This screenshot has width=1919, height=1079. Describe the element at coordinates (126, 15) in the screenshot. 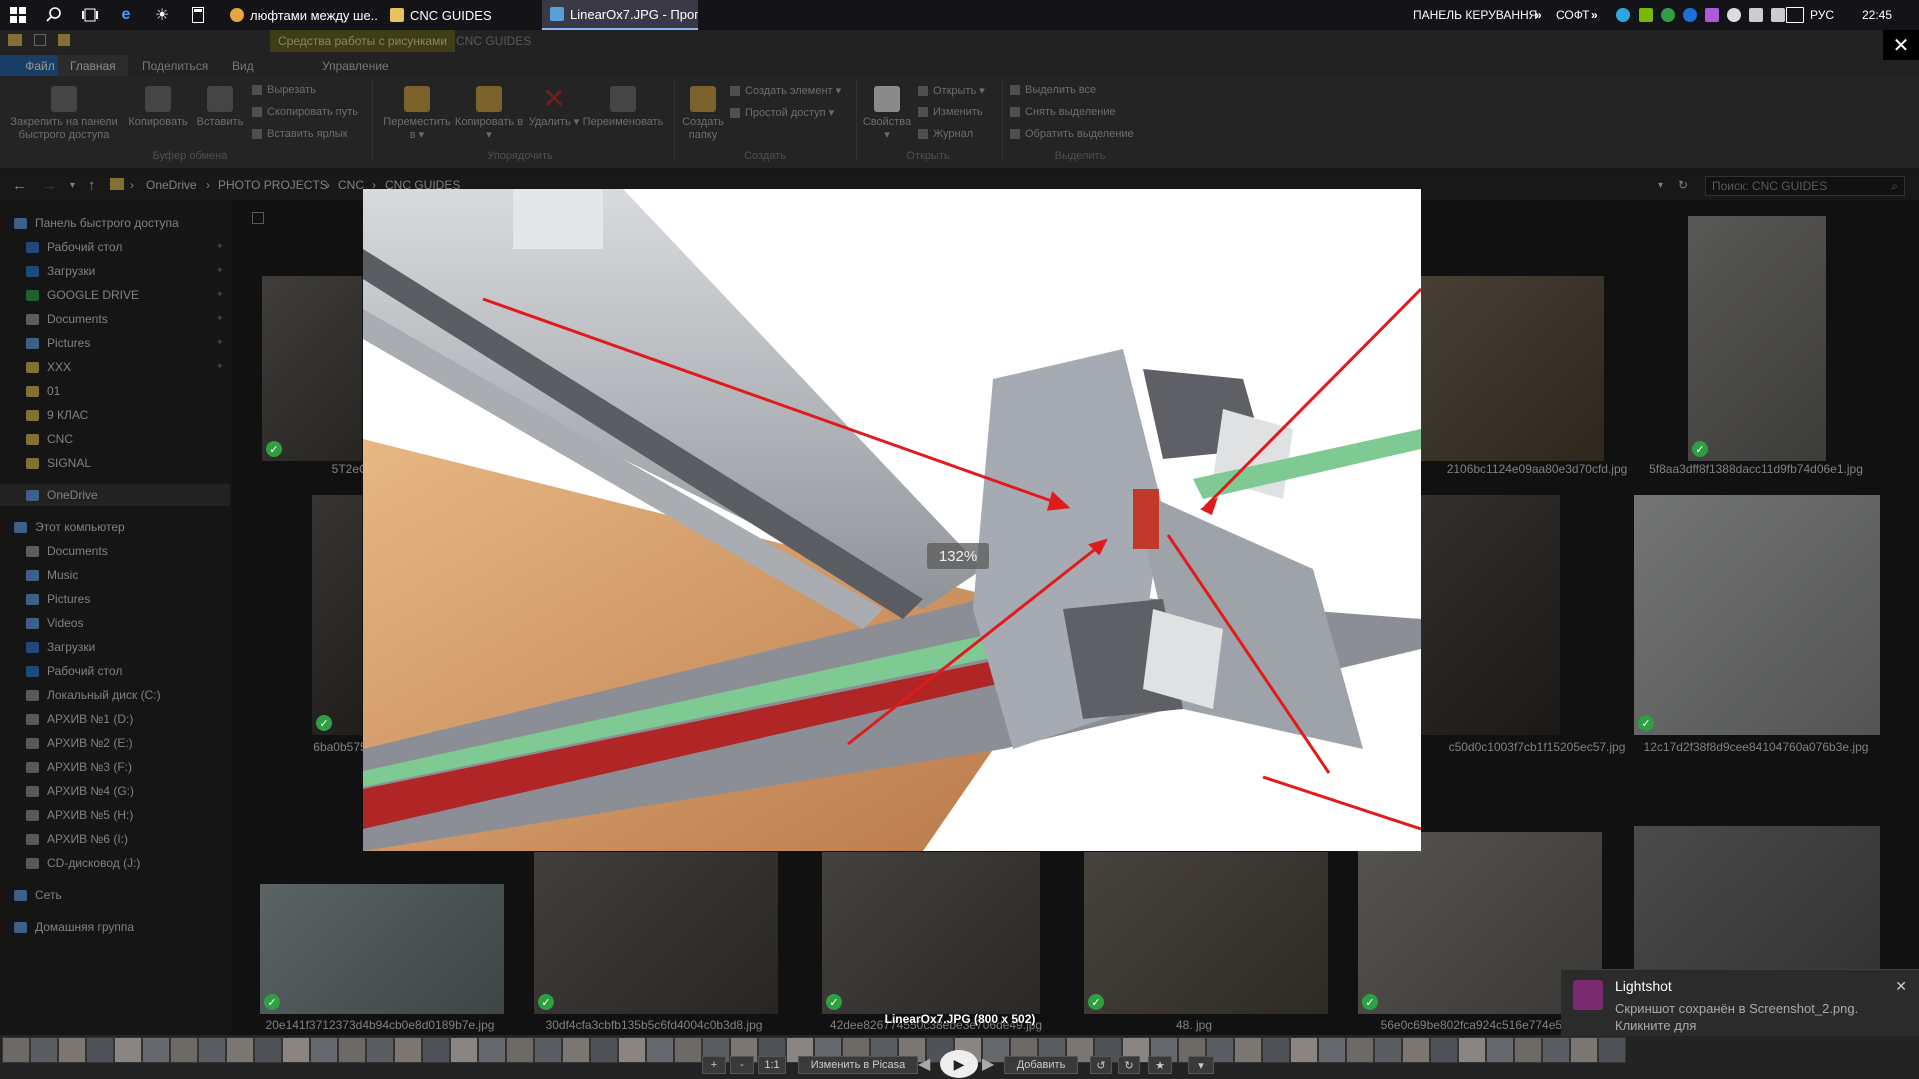

I see `edge-icon: e` at that location.